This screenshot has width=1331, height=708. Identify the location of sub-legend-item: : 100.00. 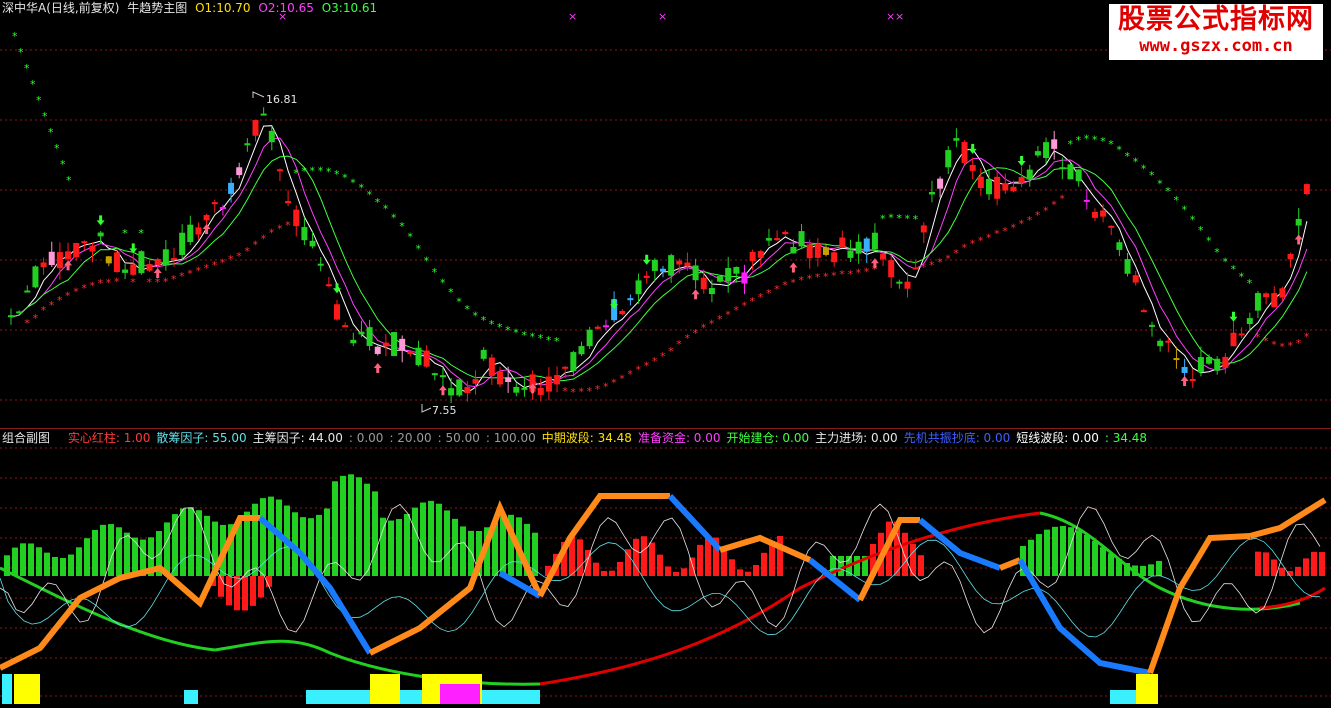
(510, 438).